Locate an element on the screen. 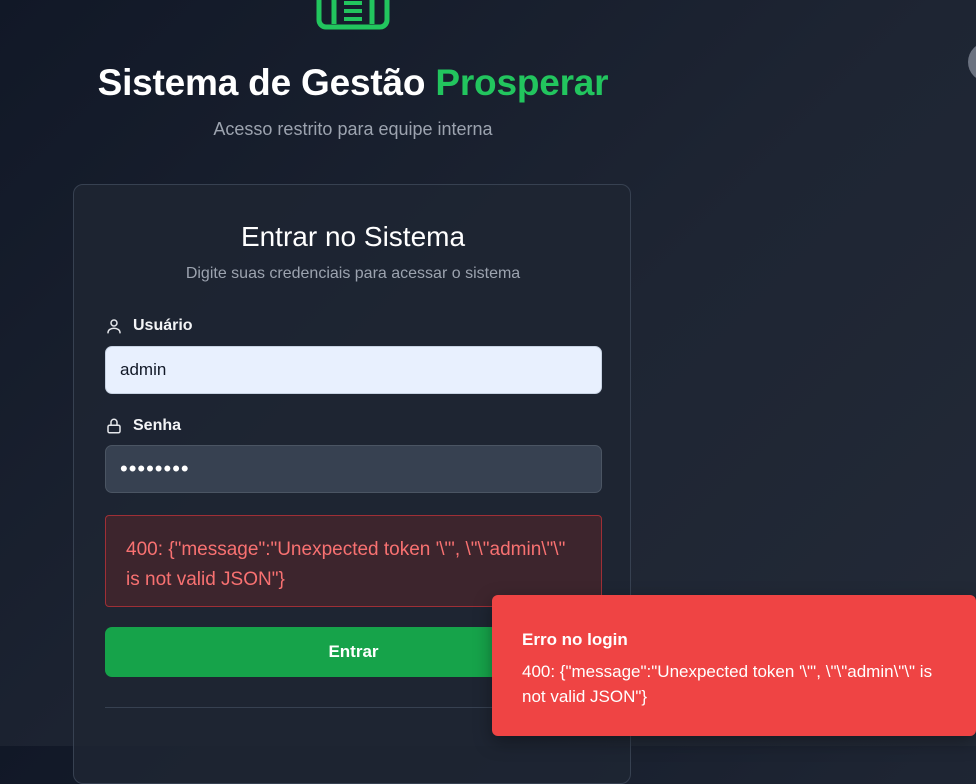 This screenshot has width=976, height=784. password-label-text: Senha is located at coordinates (157, 425).